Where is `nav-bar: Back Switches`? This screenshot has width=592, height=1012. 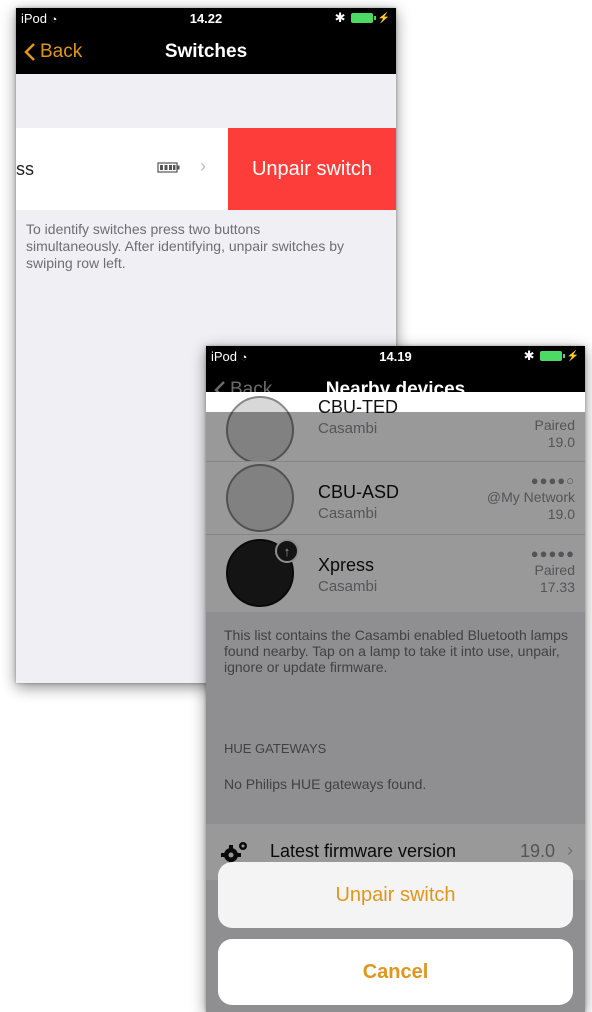
nav-bar: Back Switches is located at coordinates (206, 52).